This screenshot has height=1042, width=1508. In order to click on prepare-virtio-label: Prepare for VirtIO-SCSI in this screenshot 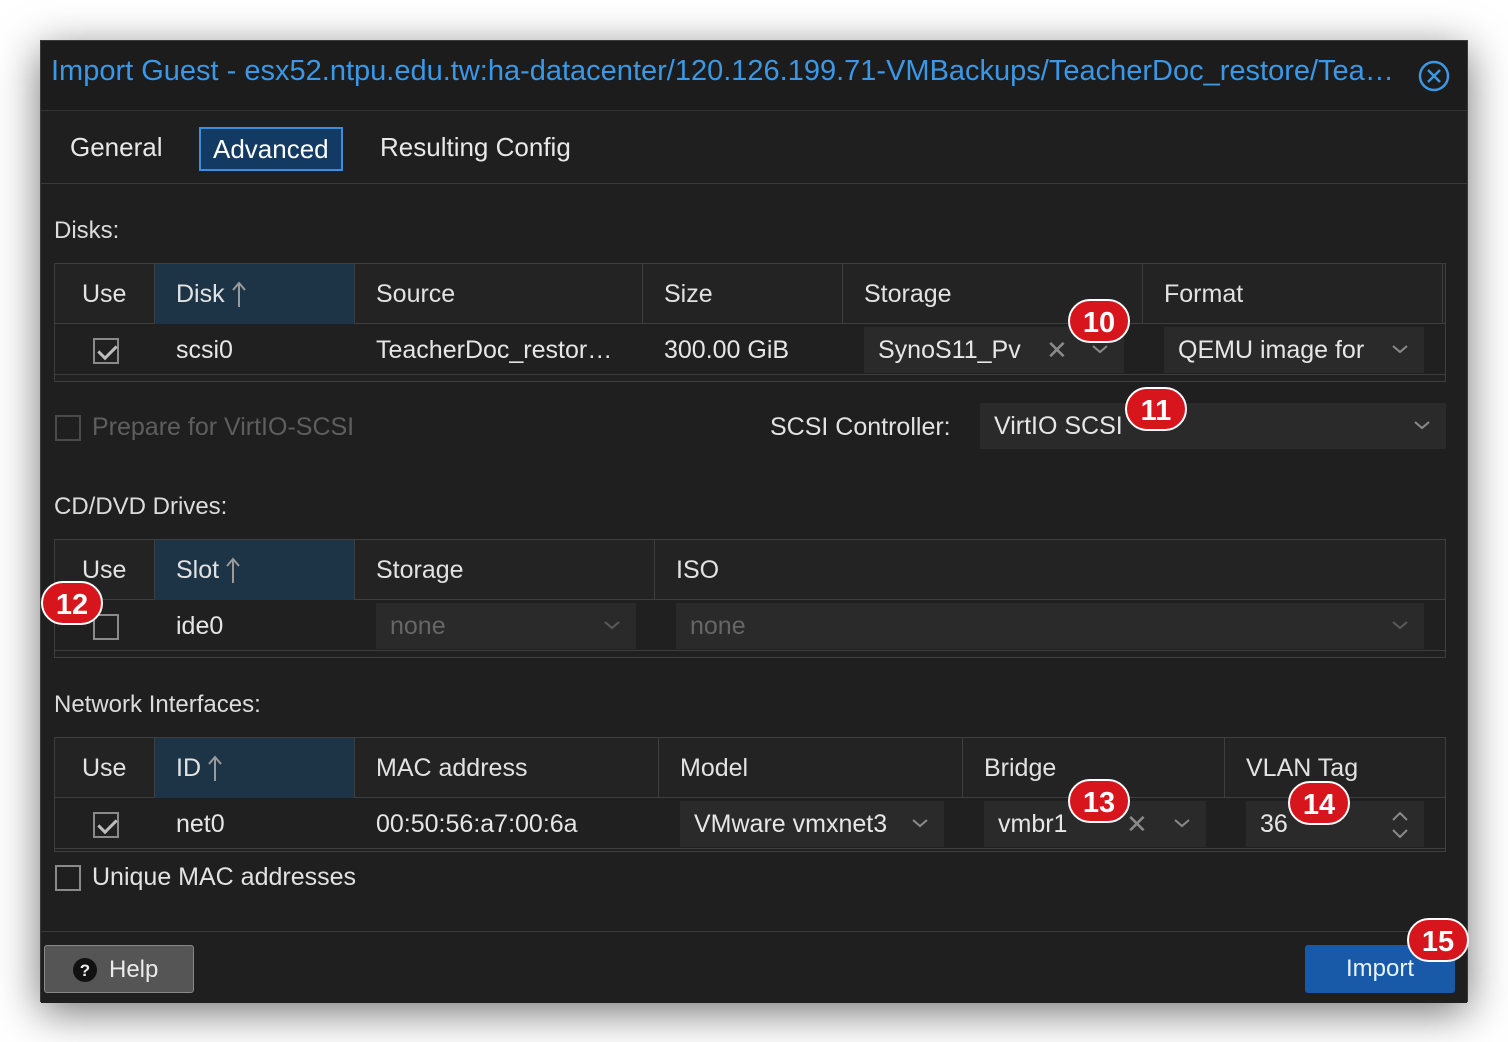, I will do `click(223, 427)`.